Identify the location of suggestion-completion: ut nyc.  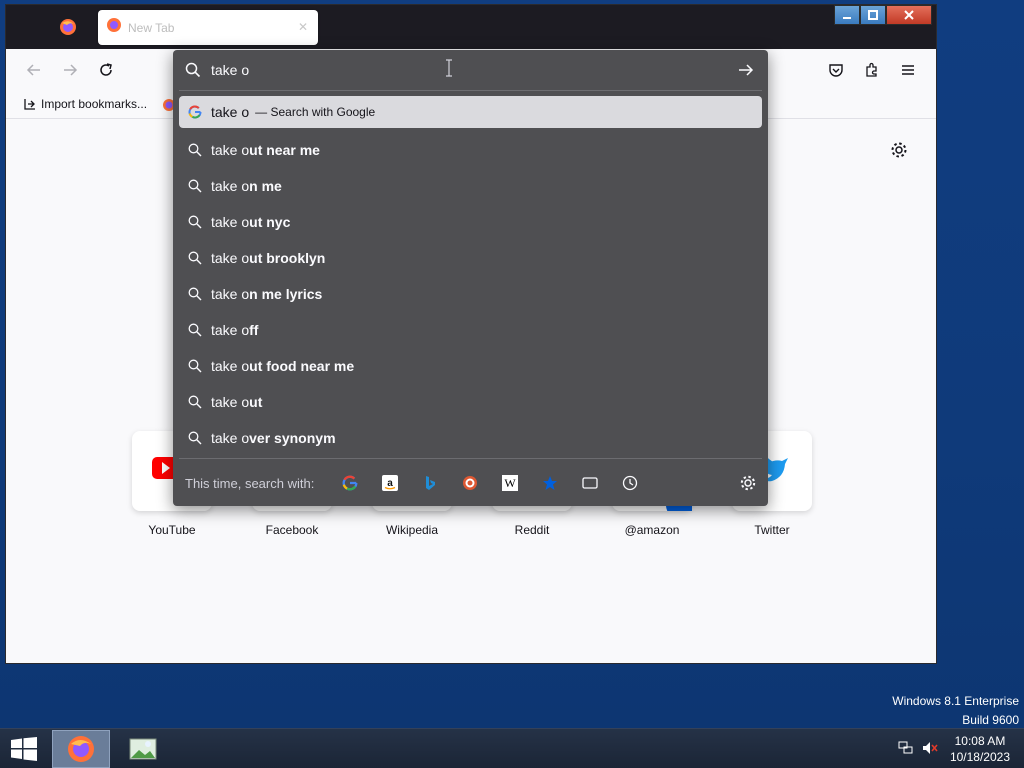
(270, 222).